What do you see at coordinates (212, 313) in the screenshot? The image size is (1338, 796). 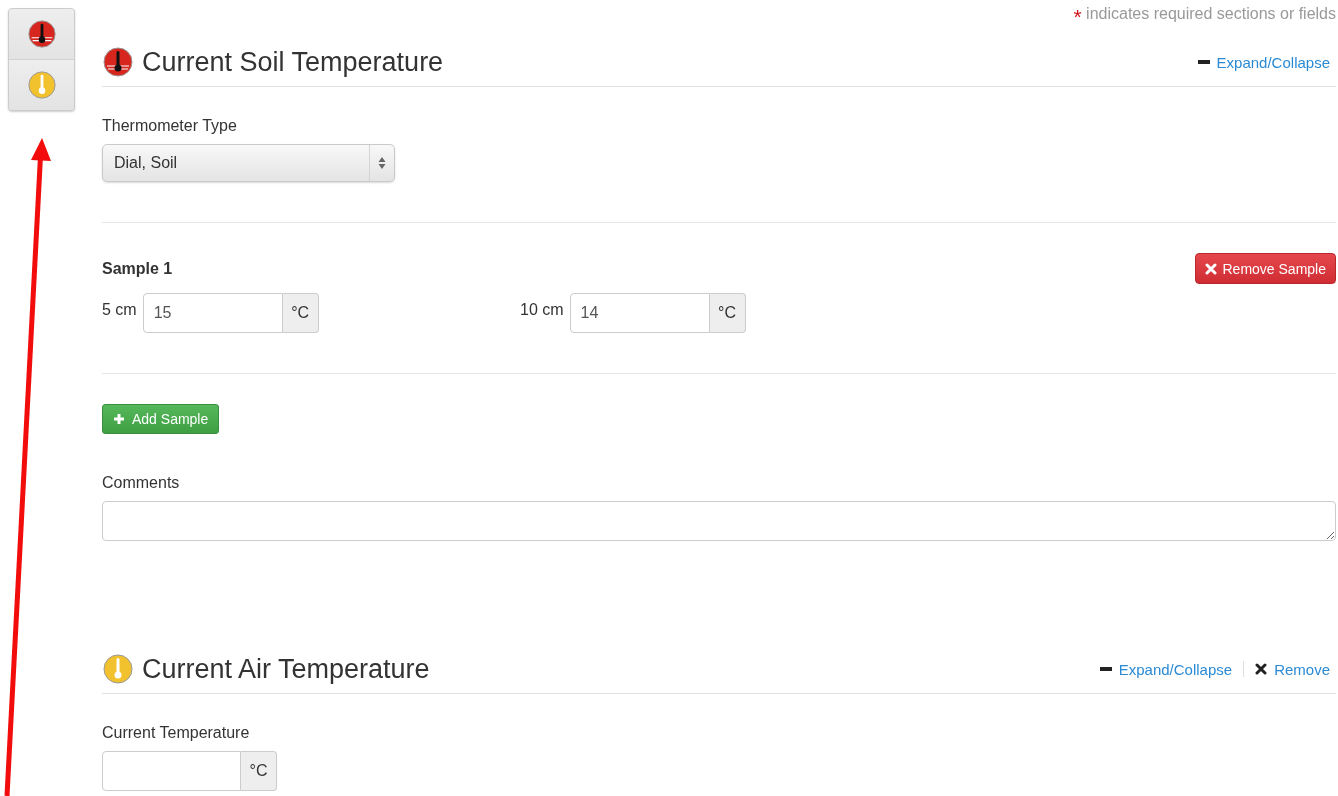 I see `temperature-input: 15` at bounding box center [212, 313].